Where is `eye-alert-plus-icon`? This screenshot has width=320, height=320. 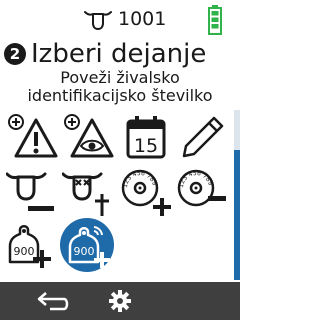
eye-alert-plus-icon is located at coordinates (89, 136).